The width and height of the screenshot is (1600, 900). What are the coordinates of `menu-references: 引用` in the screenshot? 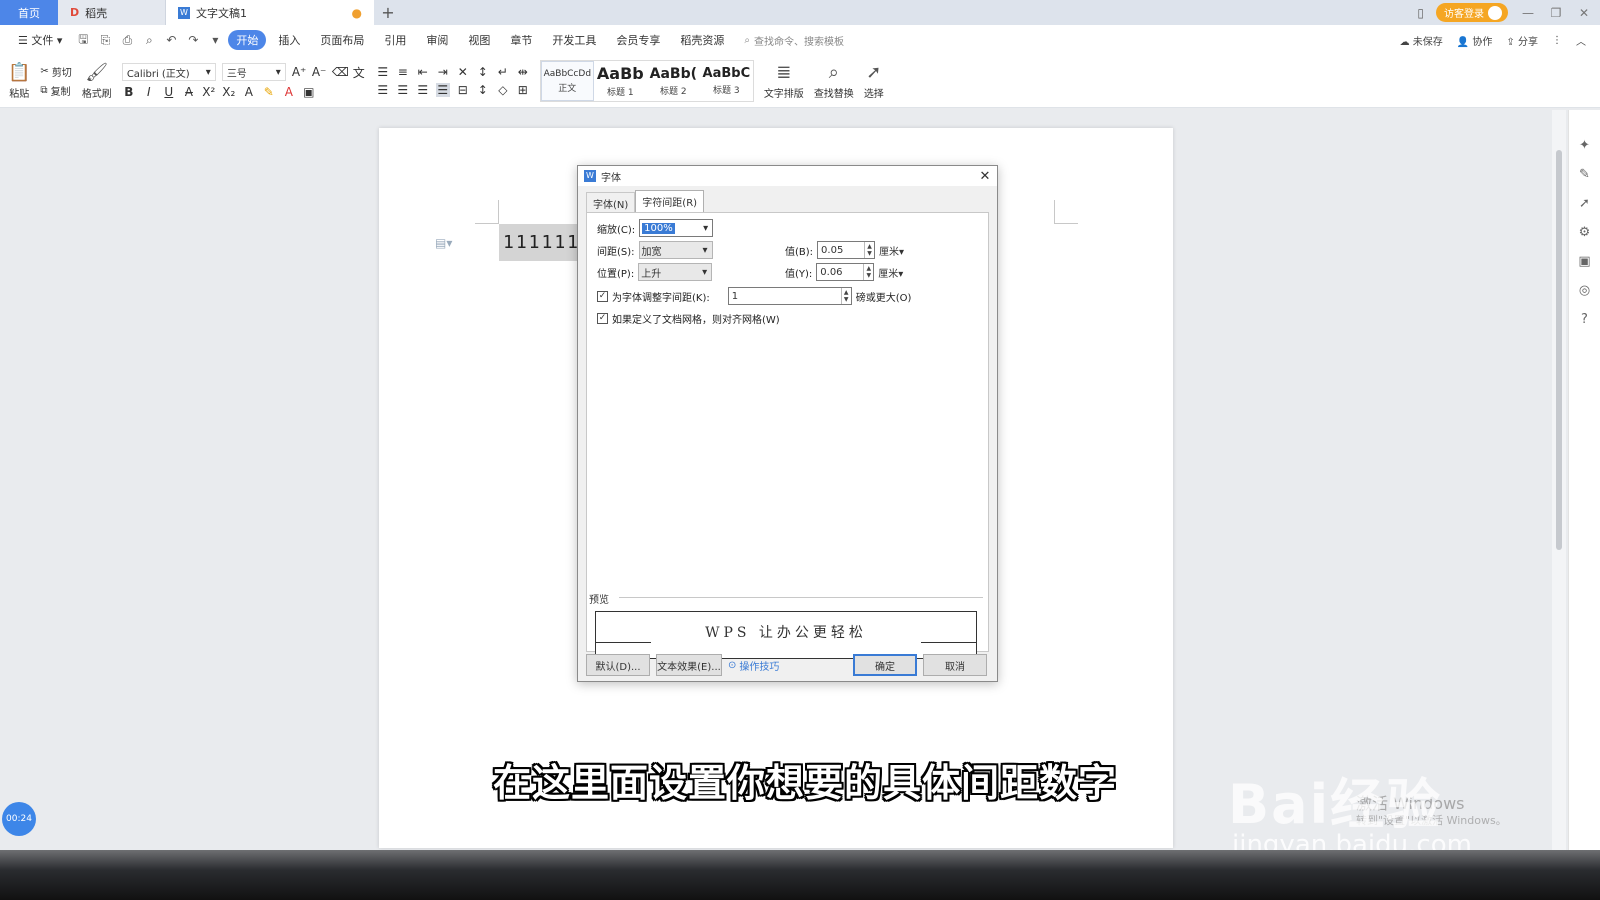 It's located at (395, 40).